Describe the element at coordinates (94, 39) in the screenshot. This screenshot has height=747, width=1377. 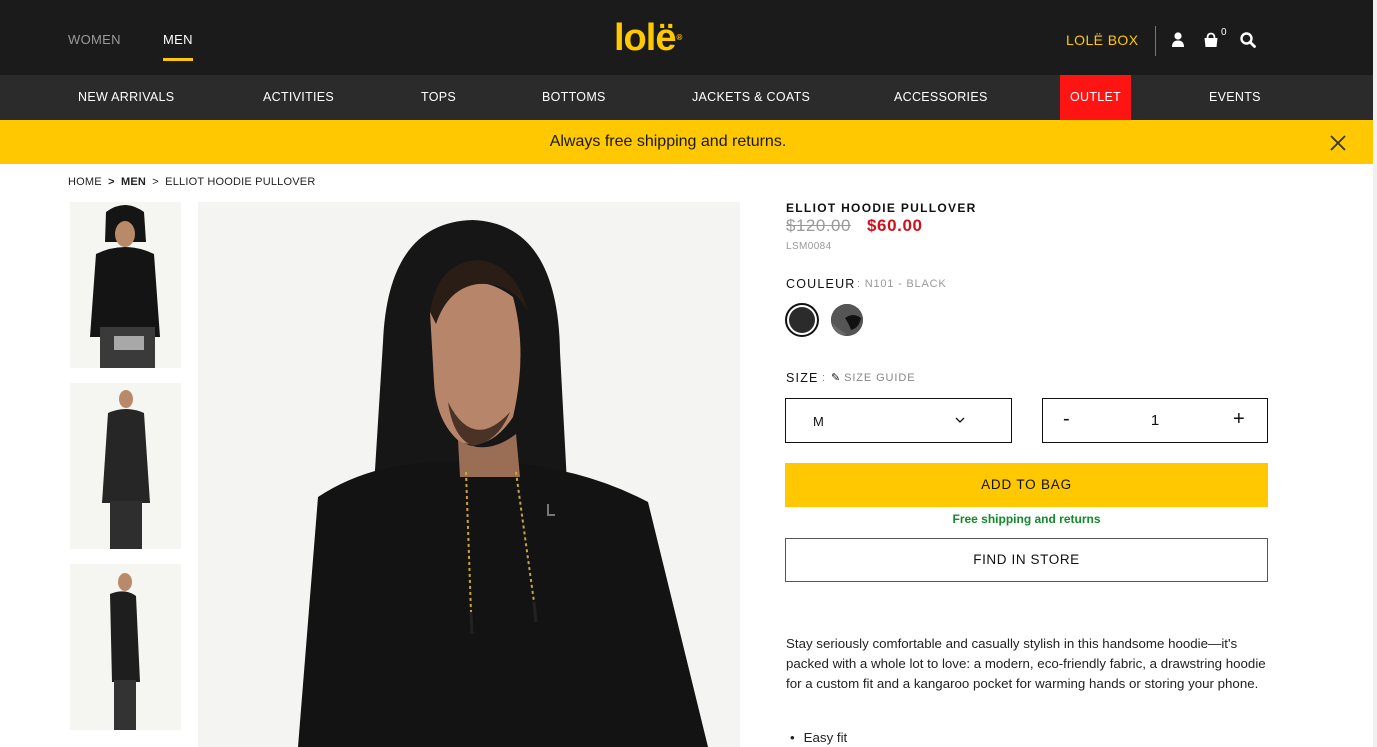
I see `tab-women: WOMEN` at that location.